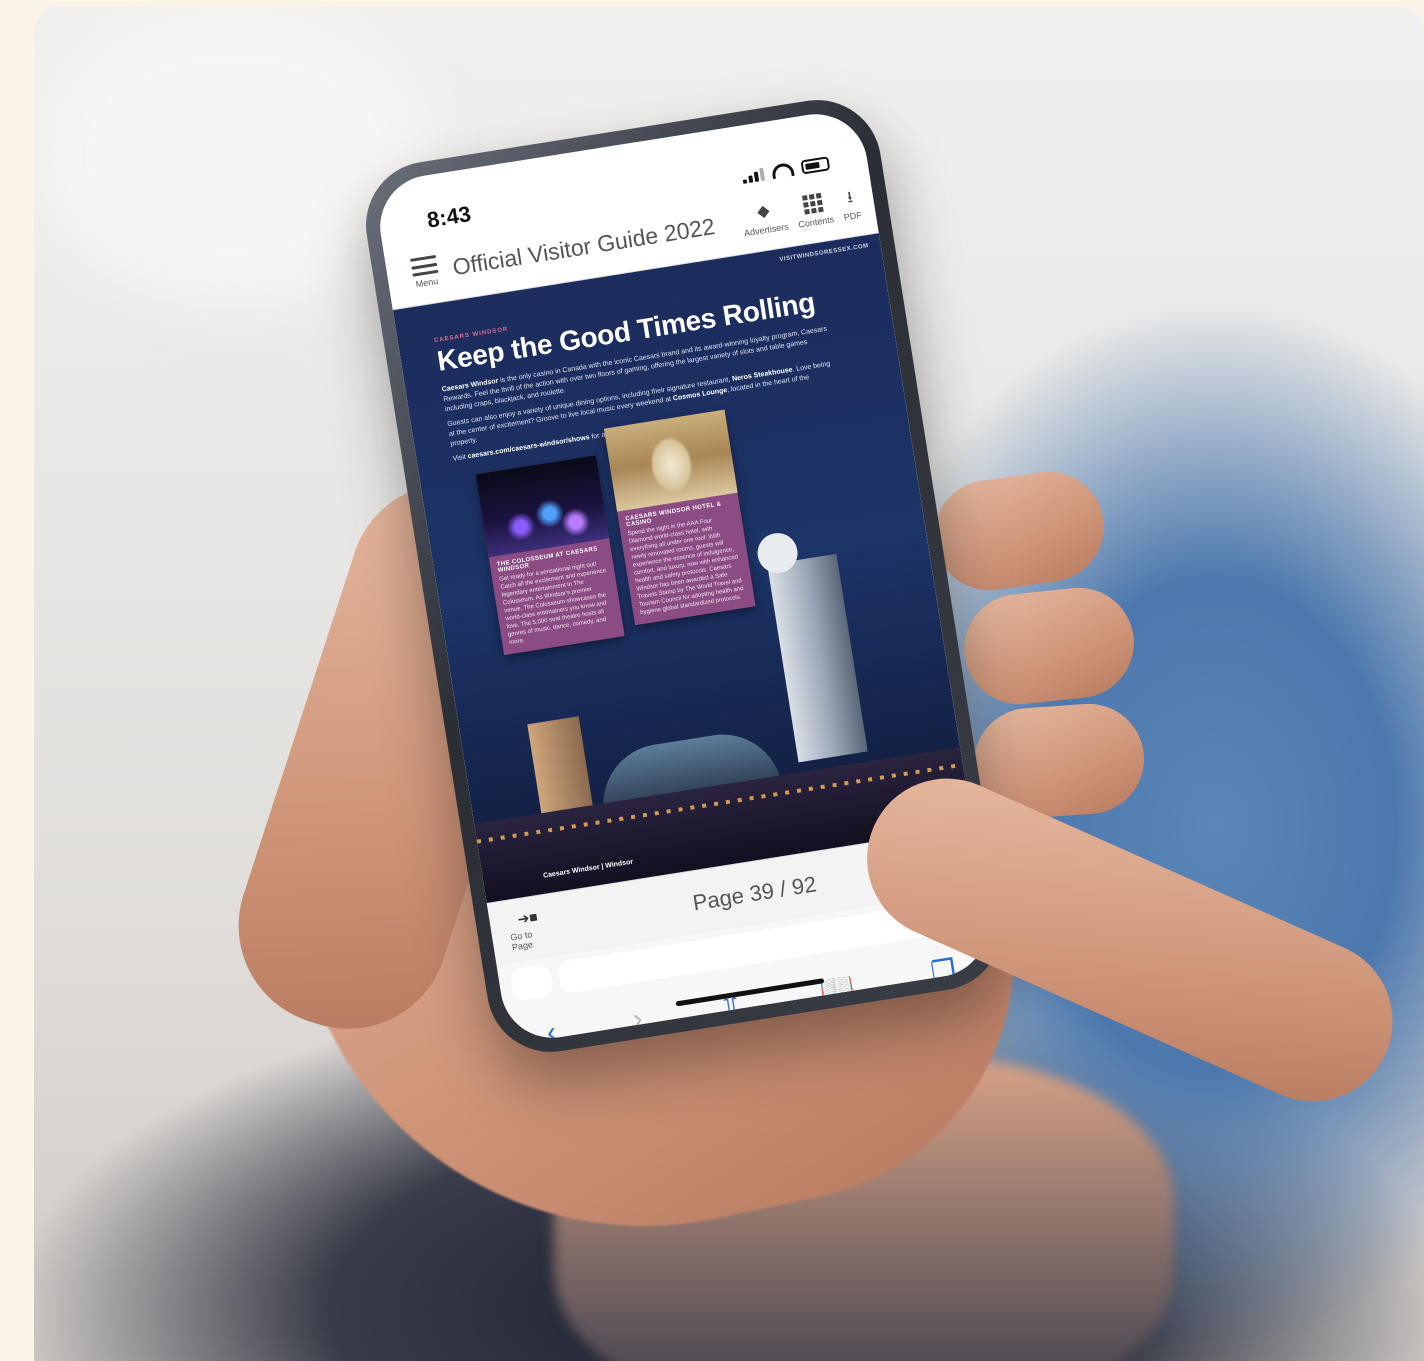 The width and height of the screenshot is (1424, 1361). Describe the element at coordinates (753, 175) in the screenshot. I see `signal-icon` at that location.